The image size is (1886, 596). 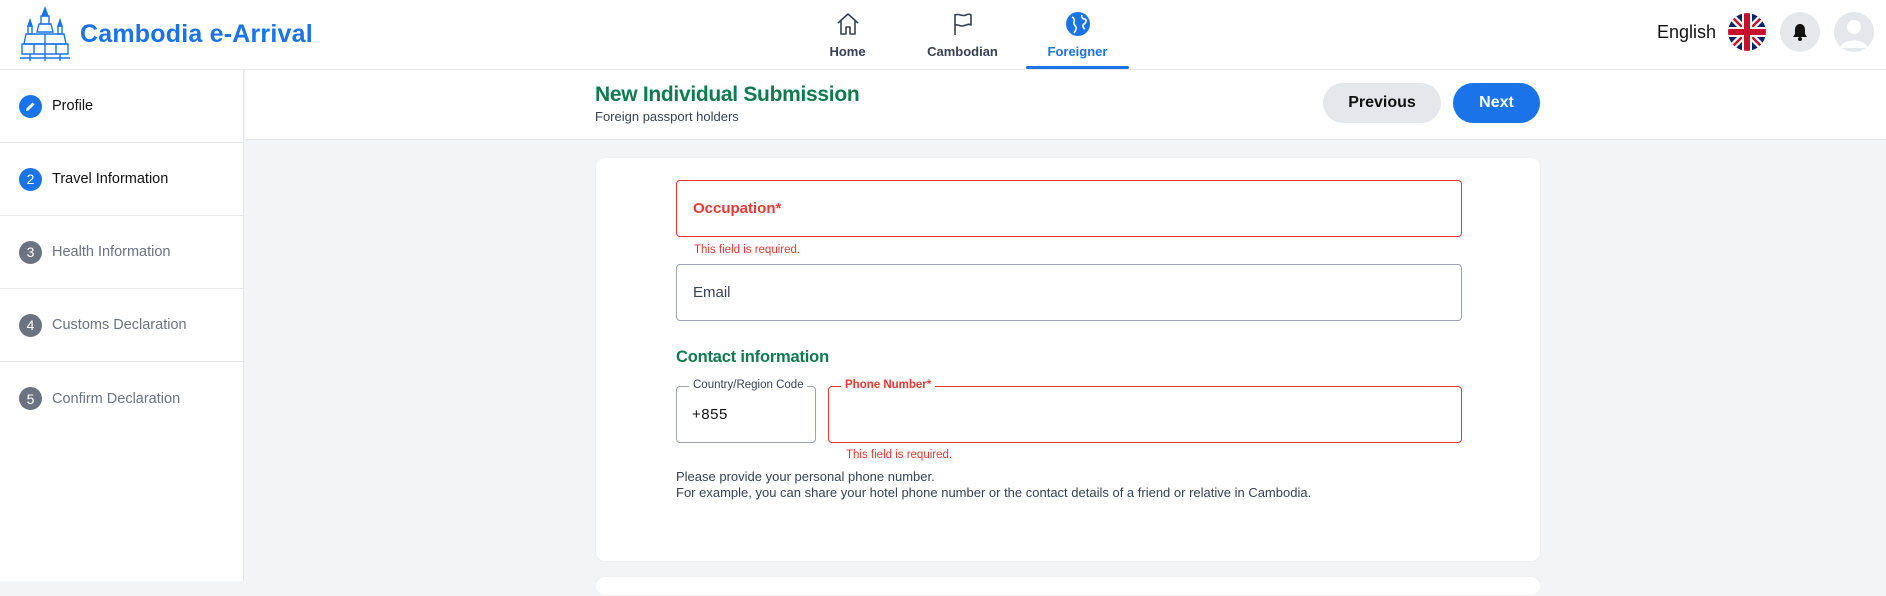 What do you see at coordinates (888, 385) in the screenshot?
I see `phone-number-label: Phone Number*` at bounding box center [888, 385].